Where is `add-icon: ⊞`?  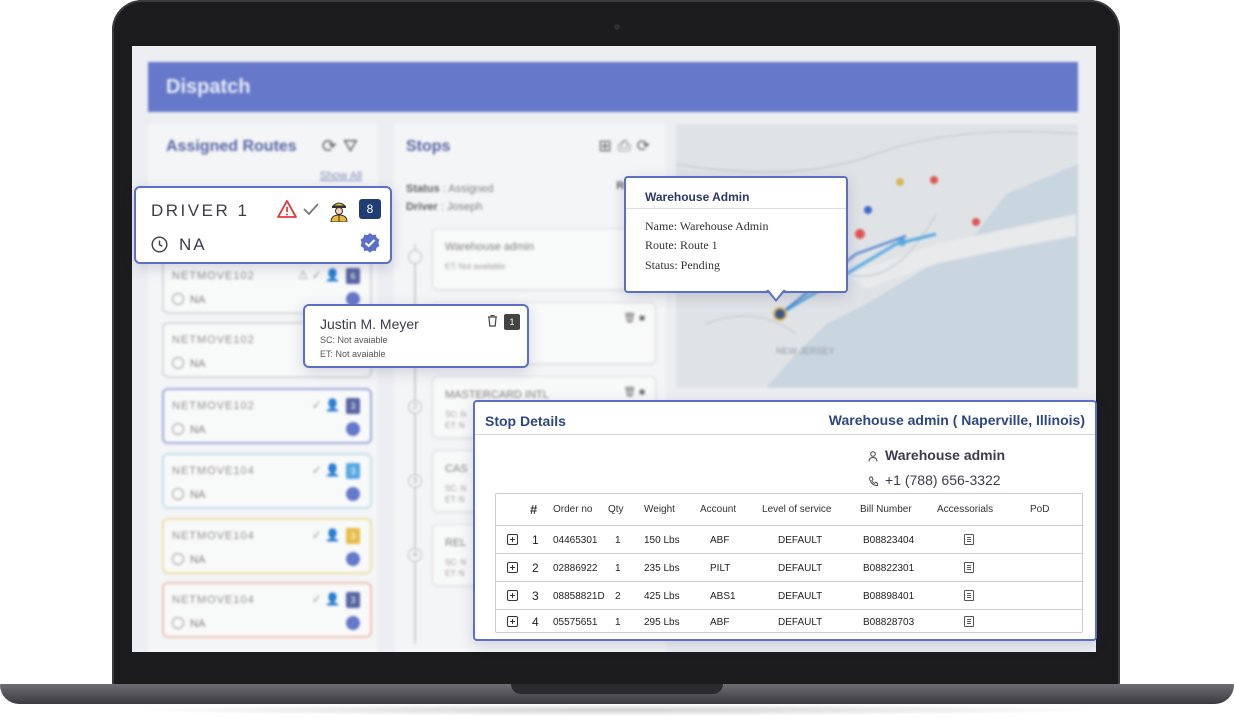 add-icon: ⊞ is located at coordinates (607, 146).